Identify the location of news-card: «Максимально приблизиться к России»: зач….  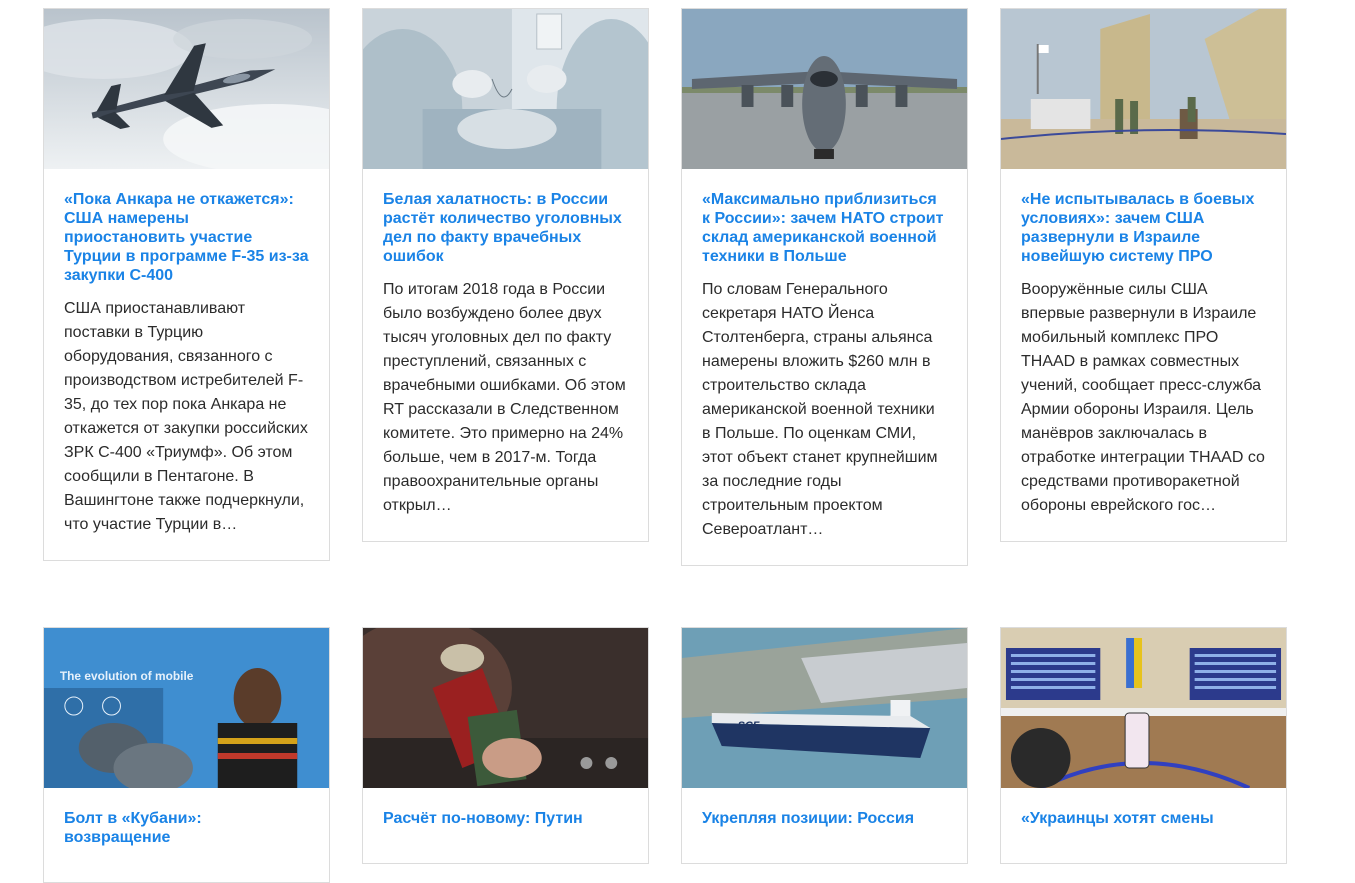
(824, 287).